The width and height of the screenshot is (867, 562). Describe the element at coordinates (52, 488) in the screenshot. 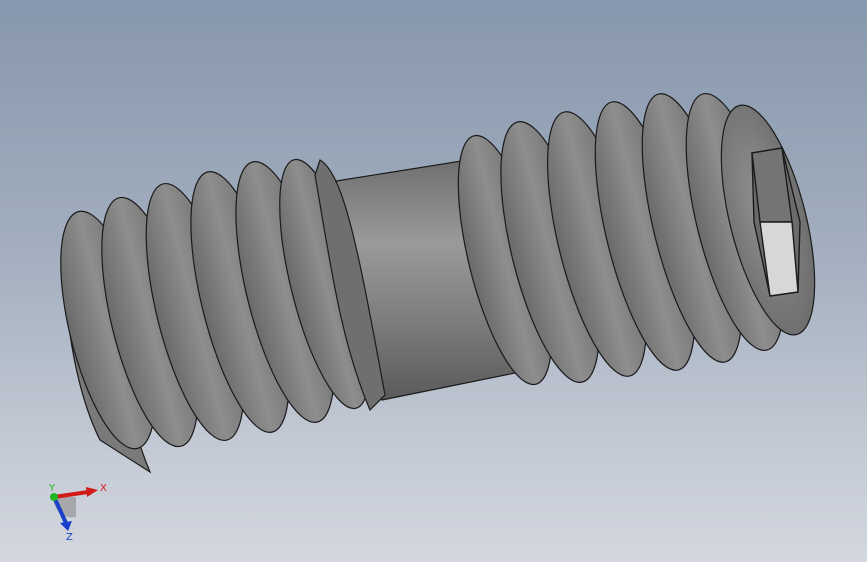

I see `y-axis-label: Y` at that location.